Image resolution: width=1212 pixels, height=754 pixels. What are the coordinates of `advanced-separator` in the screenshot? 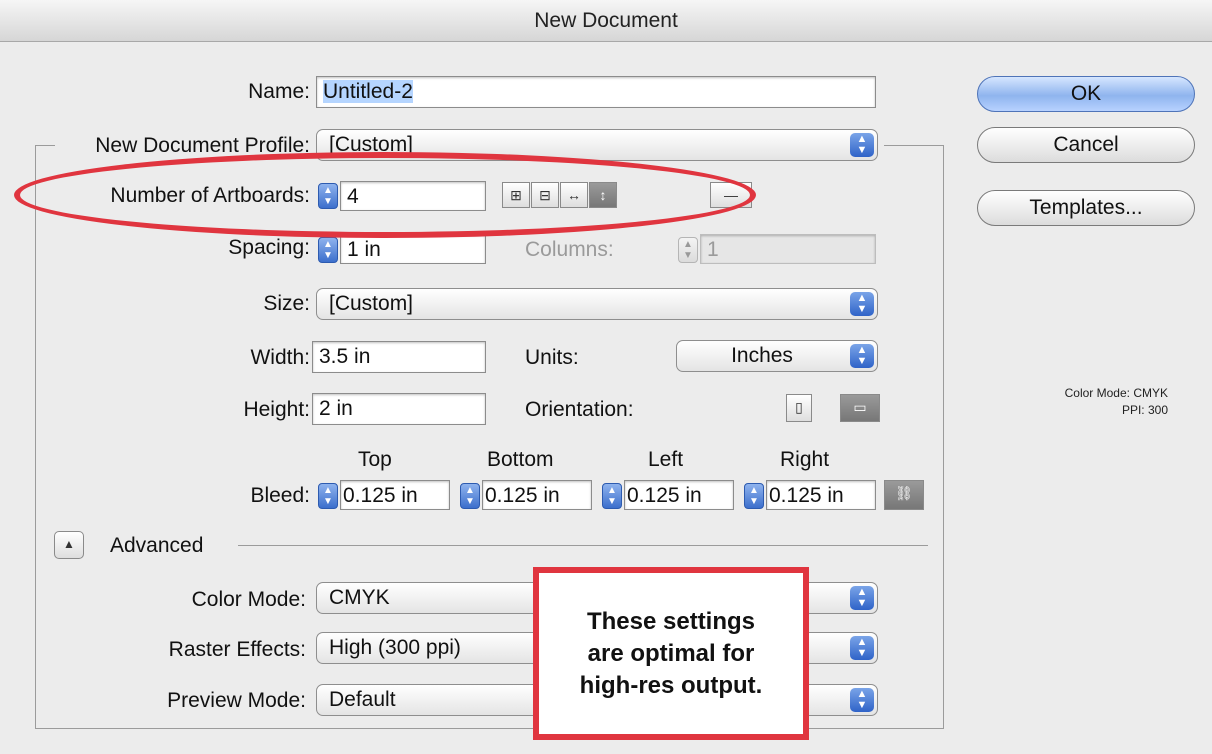 It's located at (583, 545).